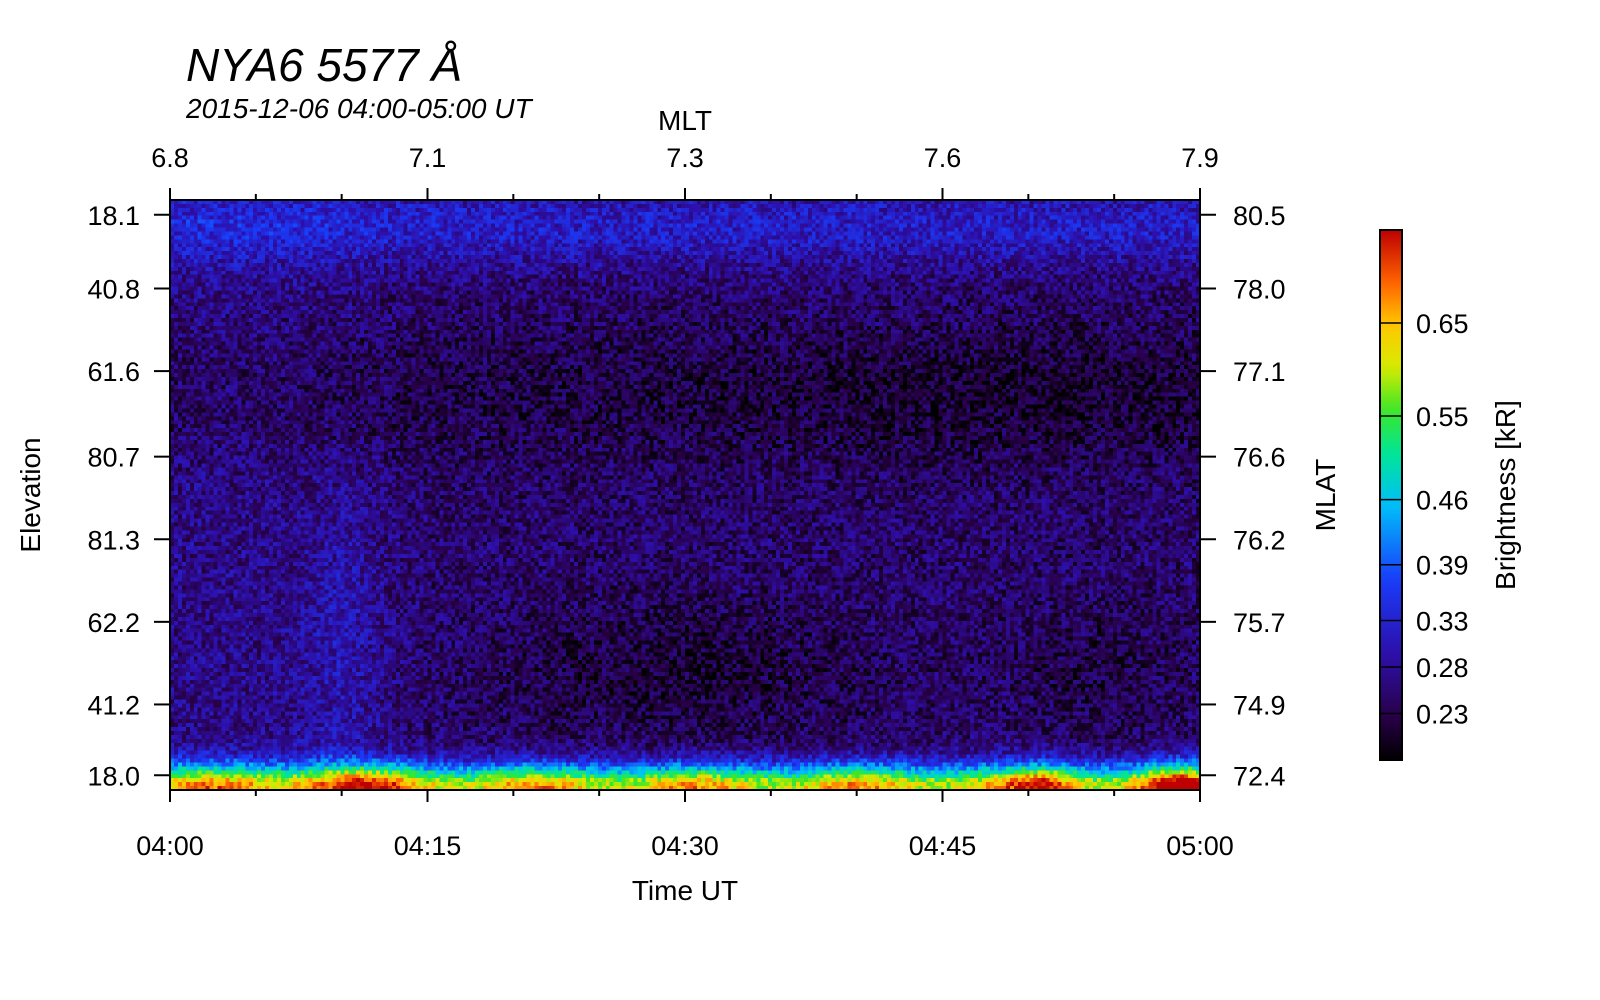 This screenshot has width=1600, height=1000. I want to click on x-tick-label: 04:45, so click(943, 846).